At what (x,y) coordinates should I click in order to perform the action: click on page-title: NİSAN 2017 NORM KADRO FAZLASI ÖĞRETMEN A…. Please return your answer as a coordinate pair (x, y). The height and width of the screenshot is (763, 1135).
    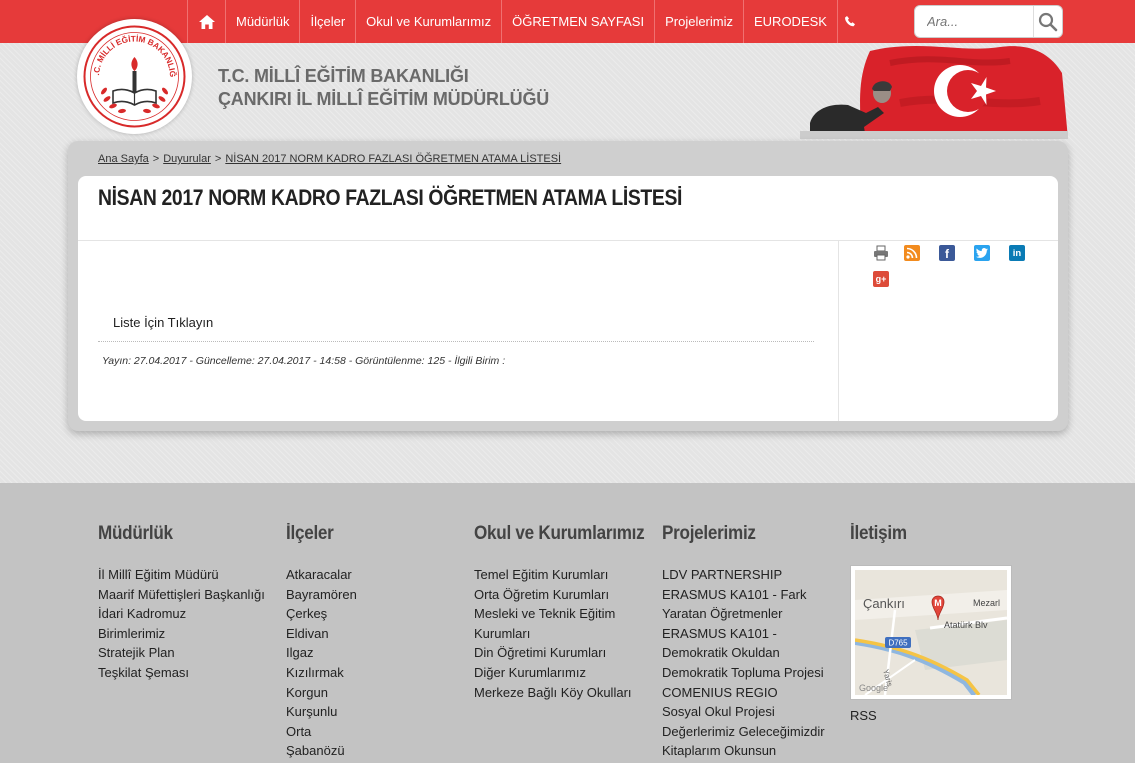
    Looking at the image, I should click on (390, 197).